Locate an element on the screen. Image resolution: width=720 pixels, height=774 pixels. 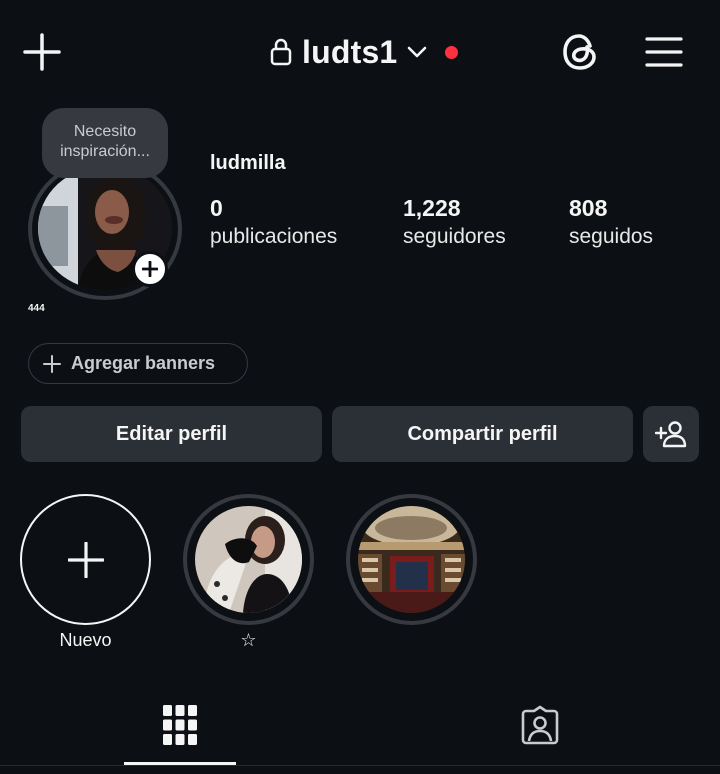
create-button is located at coordinates (42, 52).